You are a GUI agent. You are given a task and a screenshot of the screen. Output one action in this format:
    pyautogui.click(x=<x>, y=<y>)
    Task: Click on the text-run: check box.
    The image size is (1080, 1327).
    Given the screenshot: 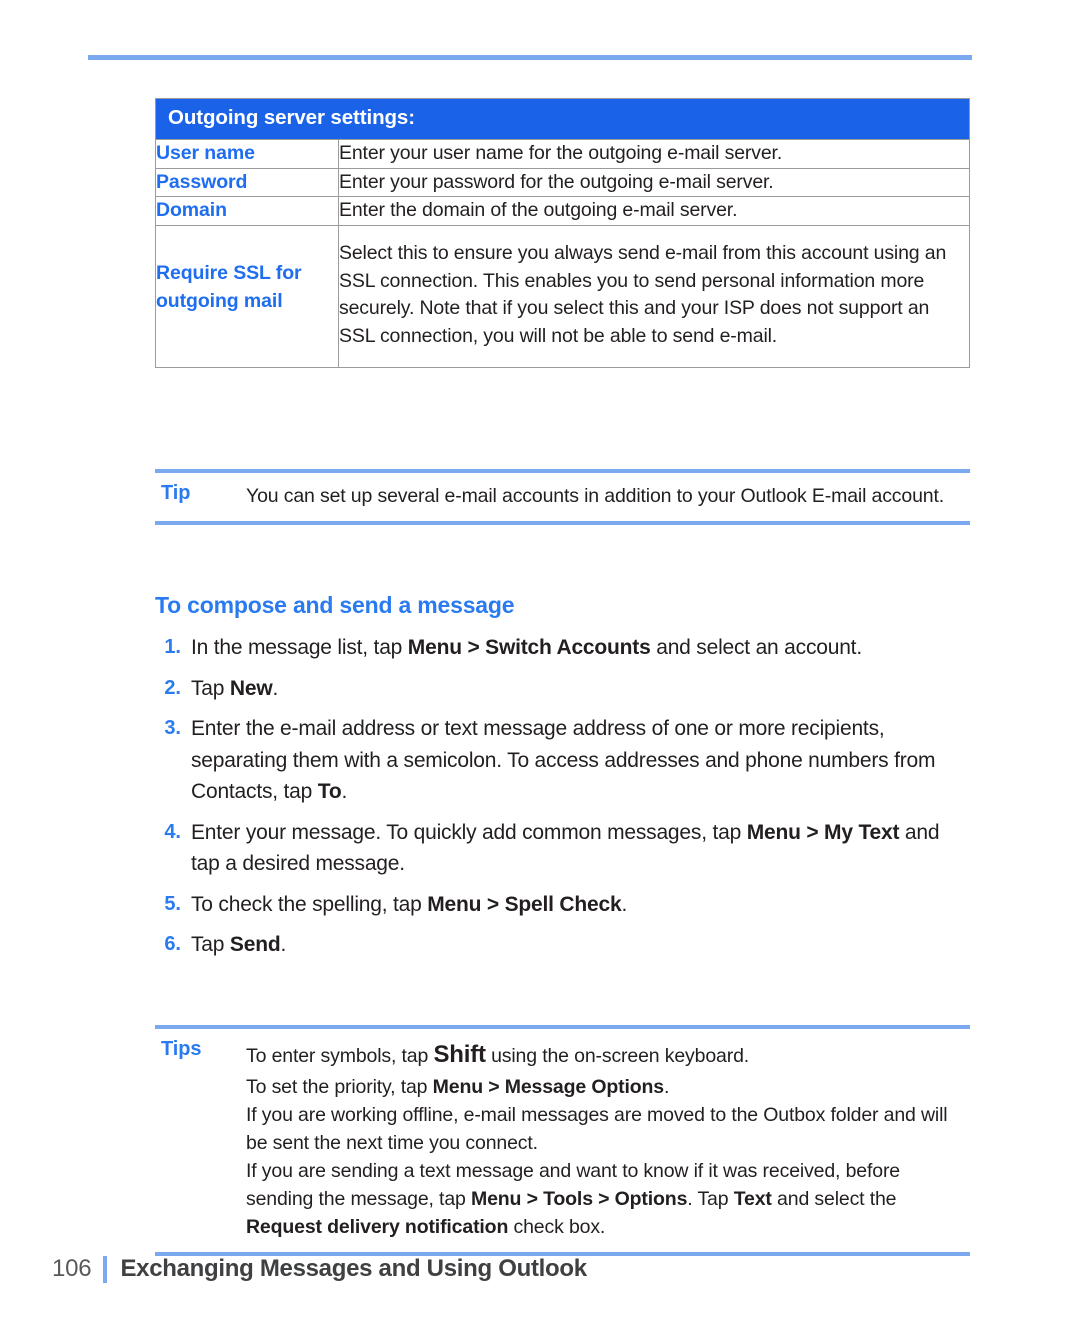 What is the action you would take?
    pyautogui.click(x=557, y=1226)
    